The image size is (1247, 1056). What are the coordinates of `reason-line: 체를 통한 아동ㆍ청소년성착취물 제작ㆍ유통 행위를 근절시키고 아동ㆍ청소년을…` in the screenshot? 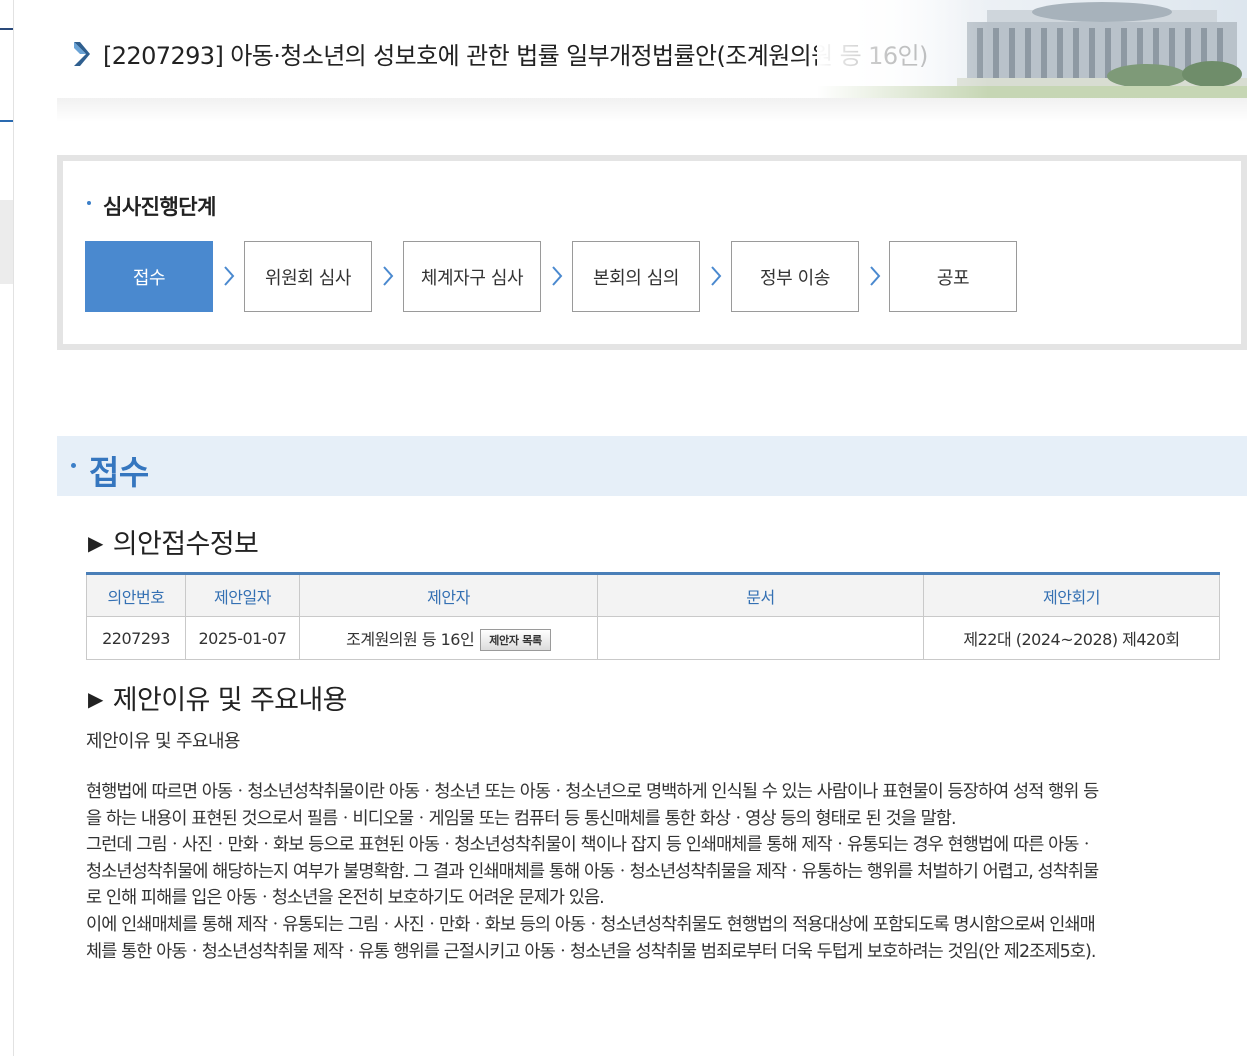 It's located at (591, 951).